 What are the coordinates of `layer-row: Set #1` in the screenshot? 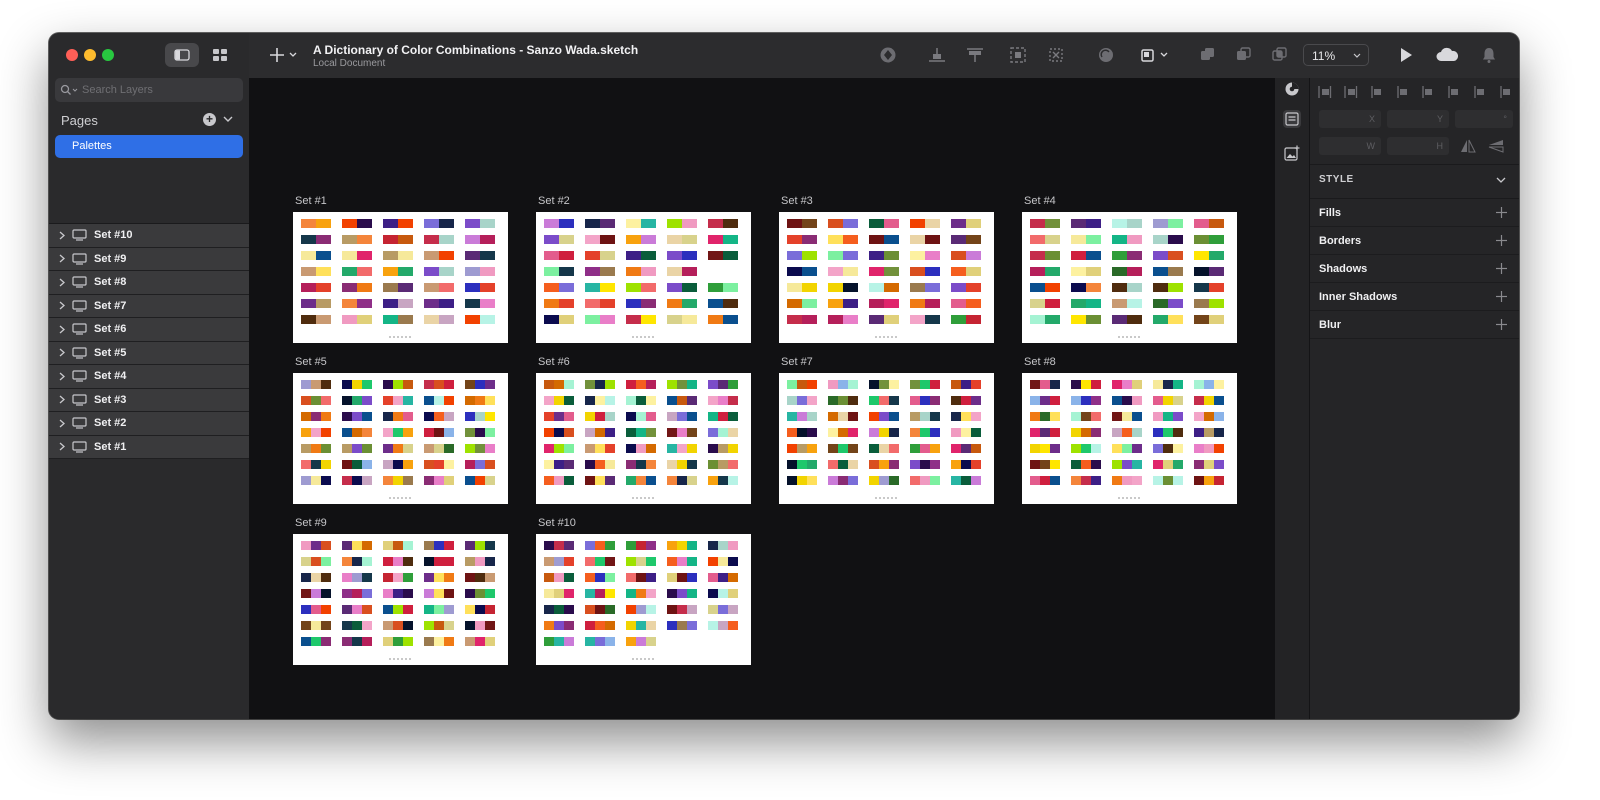 It's located at (149, 447).